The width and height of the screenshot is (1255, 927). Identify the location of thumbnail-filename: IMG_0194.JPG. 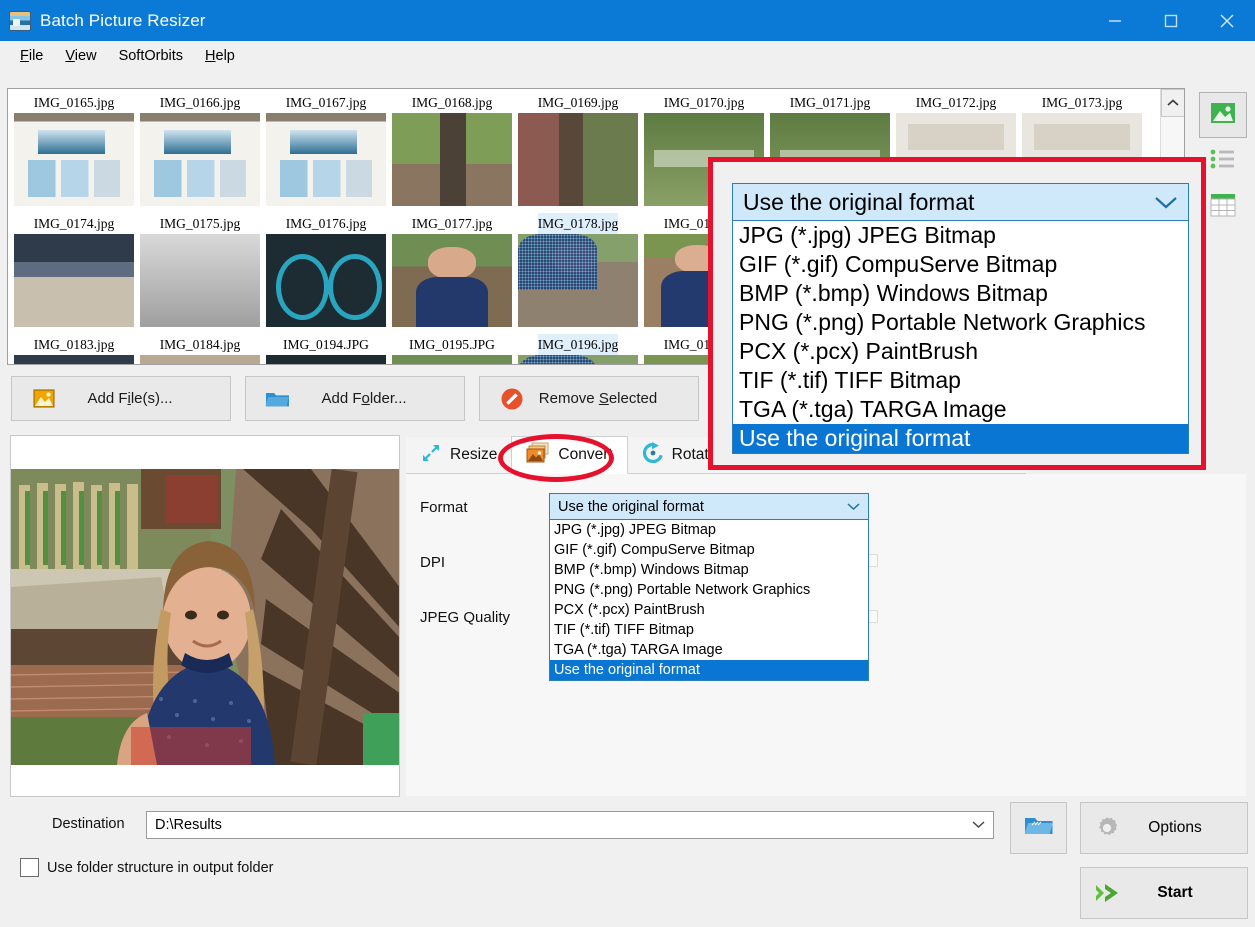
(326, 344).